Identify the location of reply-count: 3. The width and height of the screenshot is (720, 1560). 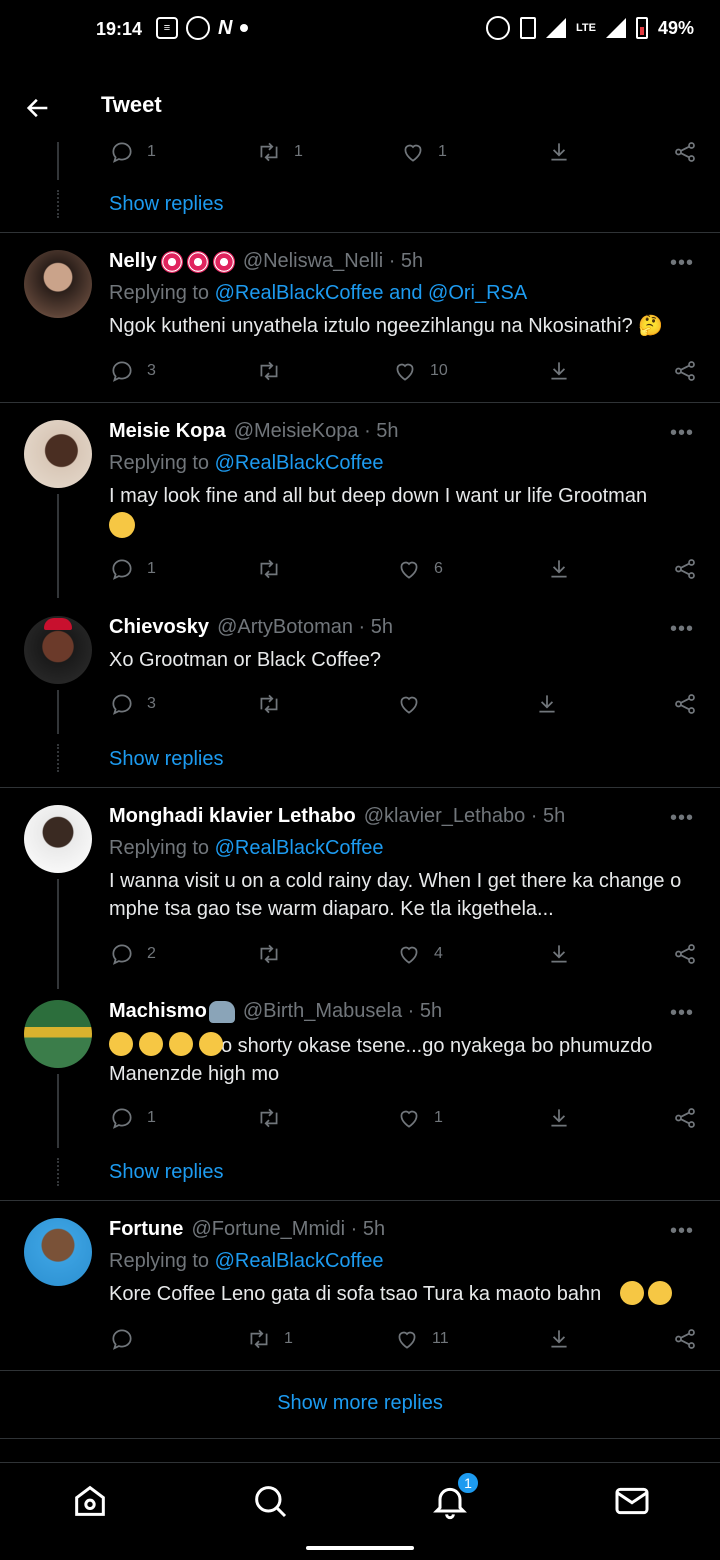
(151, 370).